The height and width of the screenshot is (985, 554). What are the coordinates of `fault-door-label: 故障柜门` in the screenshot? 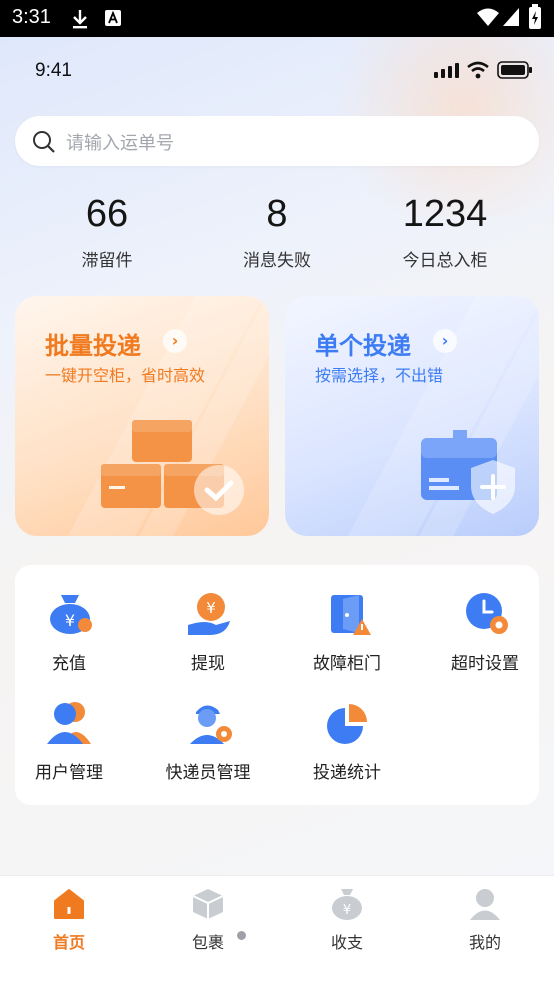 It's located at (347, 664).